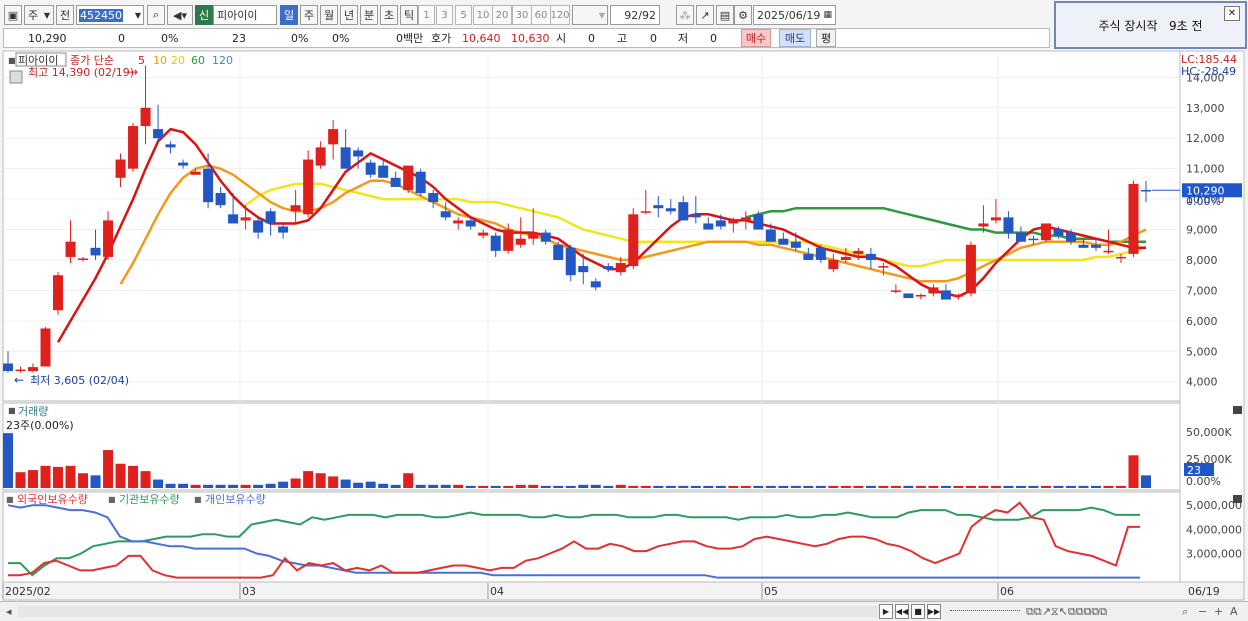 The height and width of the screenshot is (621, 1248). I want to click on eval-button: 평, so click(826, 38).